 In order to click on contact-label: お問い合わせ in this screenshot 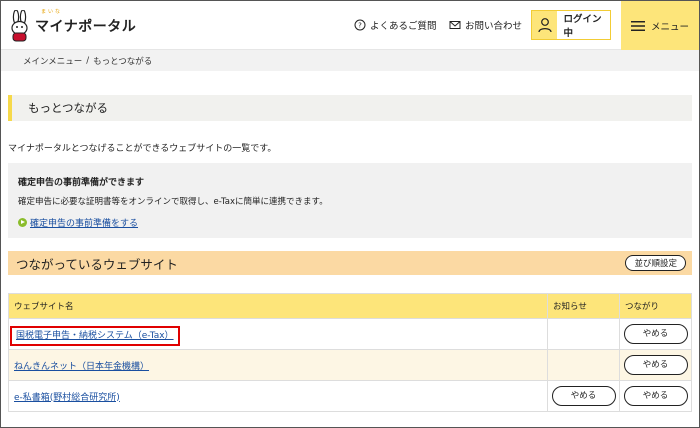, I will do `click(494, 26)`.